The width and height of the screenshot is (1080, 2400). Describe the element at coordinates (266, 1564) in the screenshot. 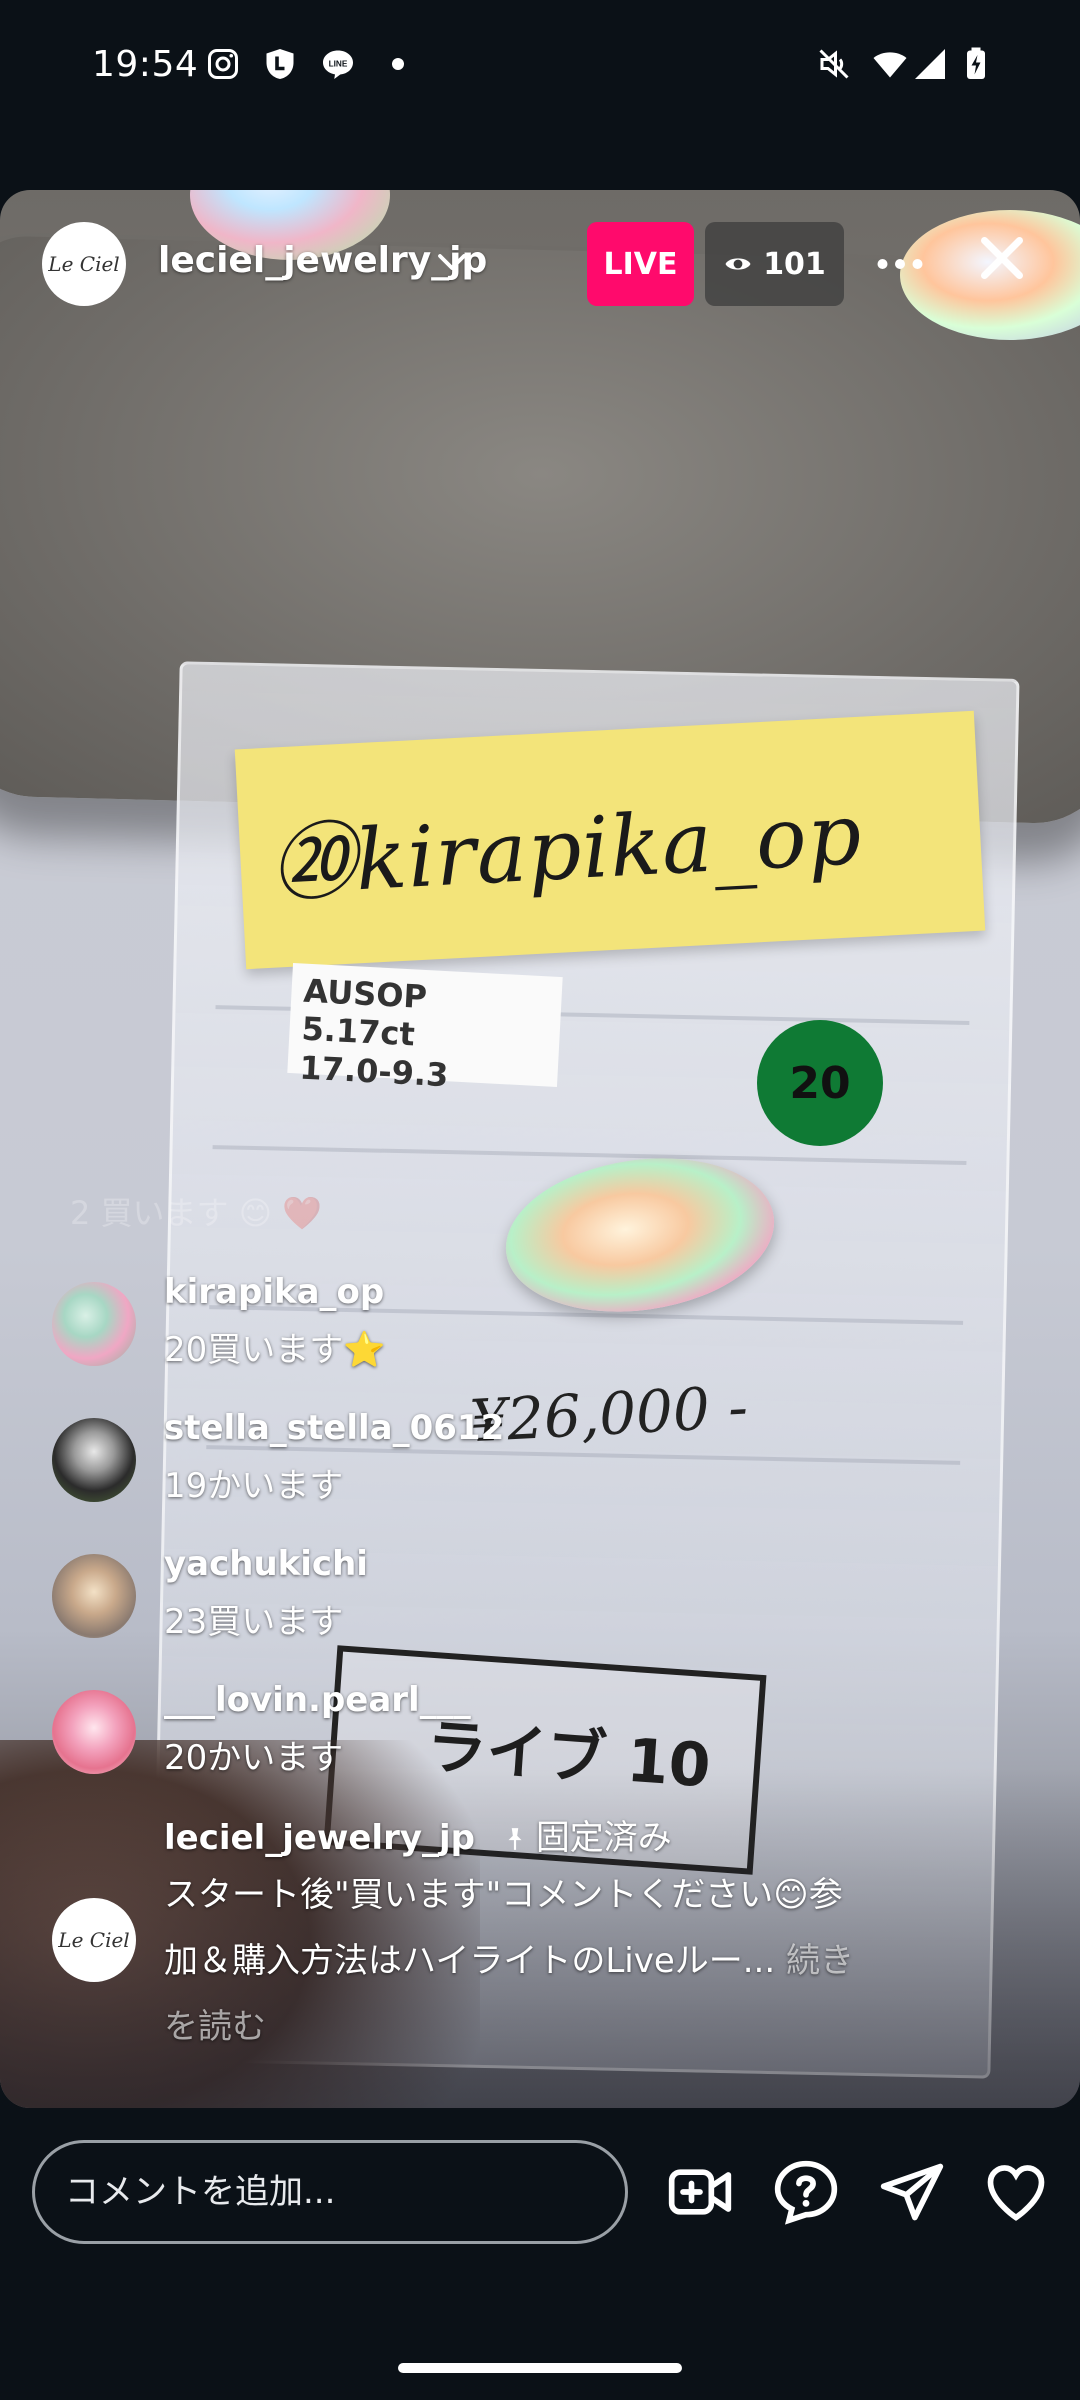

I see `comment-username: yachukichi` at that location.